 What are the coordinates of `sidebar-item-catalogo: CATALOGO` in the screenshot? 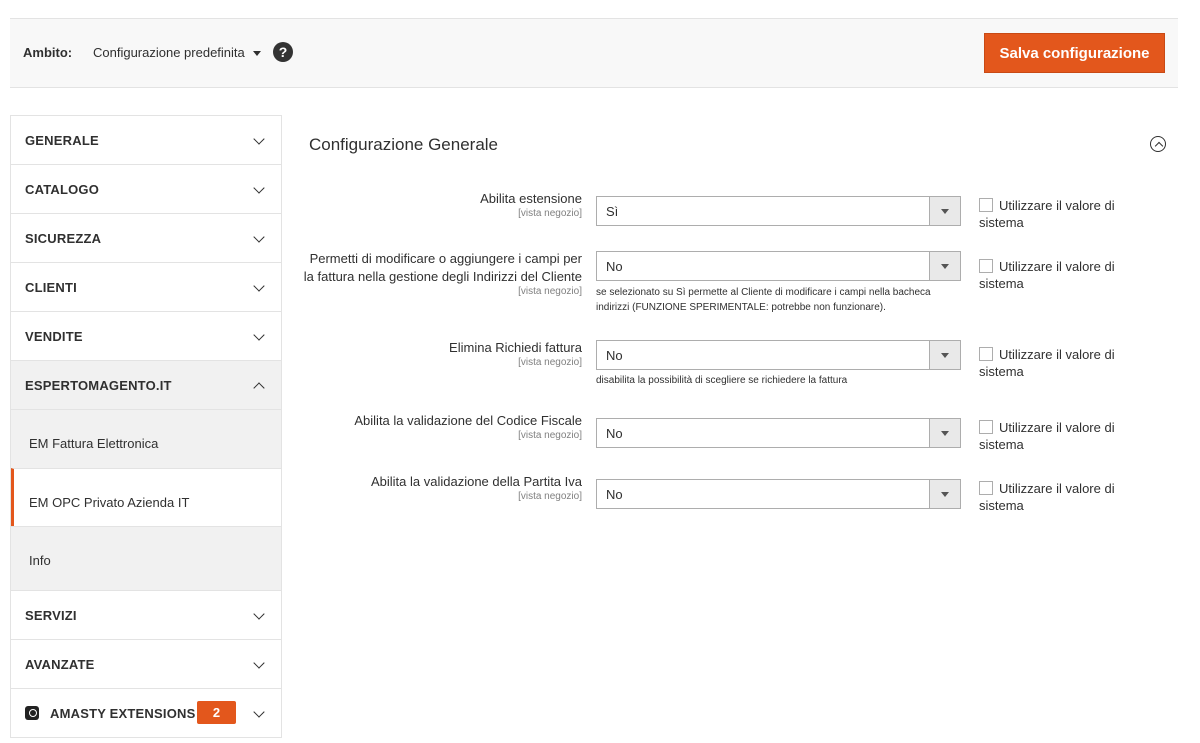 It's located at (146, 189).